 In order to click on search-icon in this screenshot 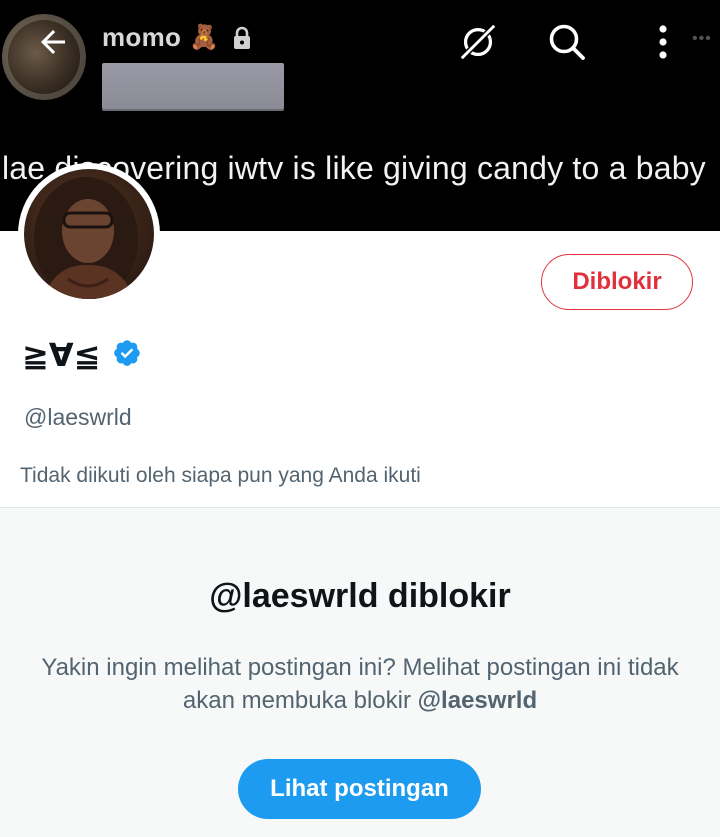, I will do `click(567, 42)`.